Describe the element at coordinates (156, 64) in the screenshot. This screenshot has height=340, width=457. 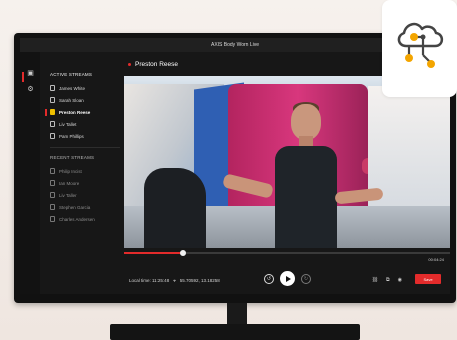
I see `stream-title-label: Preston Reese` at that location.